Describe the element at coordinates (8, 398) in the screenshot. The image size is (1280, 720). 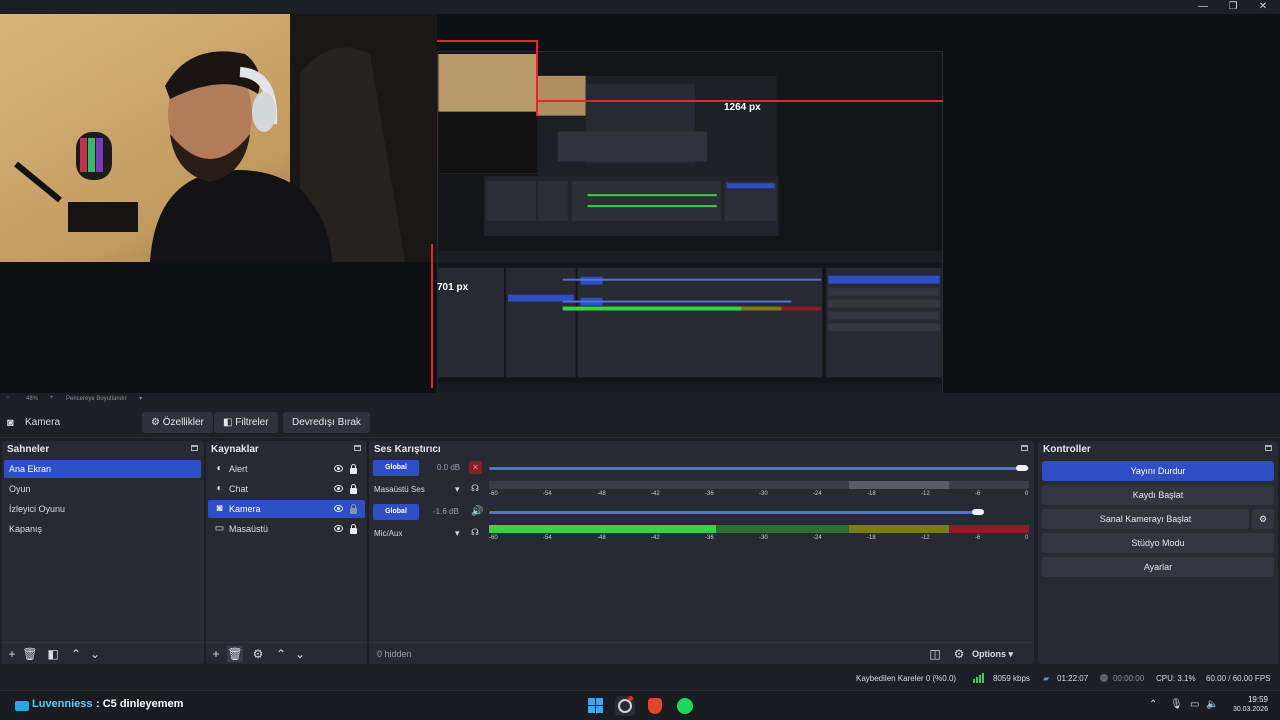
I see `zoom-out-icon: −` at that location.